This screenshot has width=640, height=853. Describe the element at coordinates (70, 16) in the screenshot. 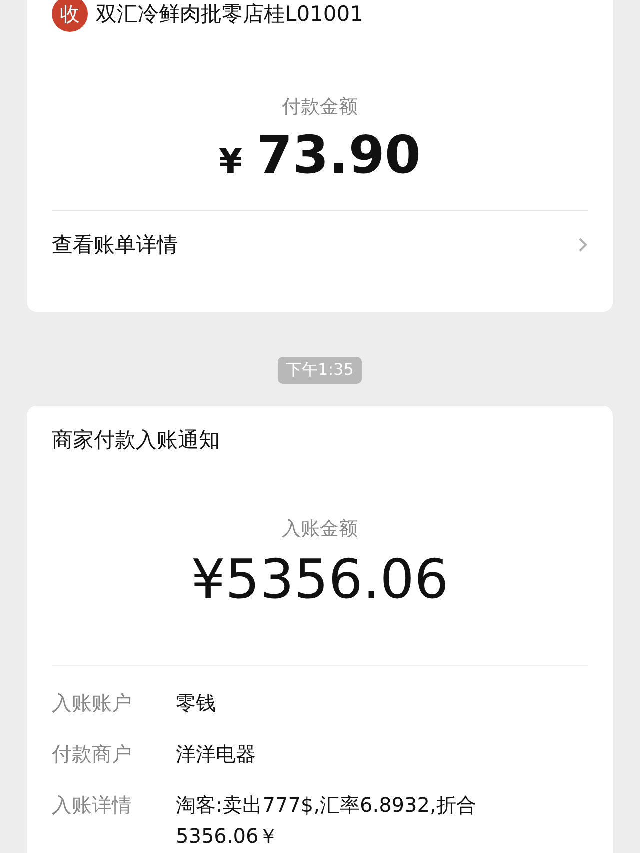

I see `merchant-icon: 收` at that location.